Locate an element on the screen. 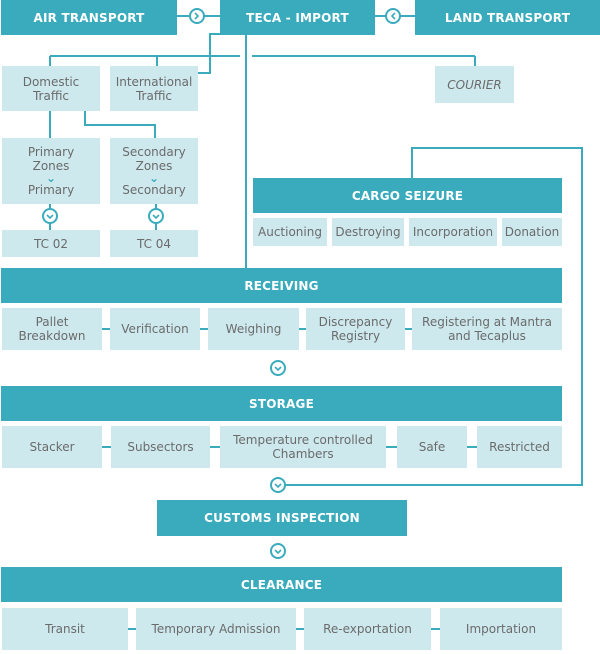  cargo-seizure-header: CARGO SEIZURE is located at coordinates (407, 195).